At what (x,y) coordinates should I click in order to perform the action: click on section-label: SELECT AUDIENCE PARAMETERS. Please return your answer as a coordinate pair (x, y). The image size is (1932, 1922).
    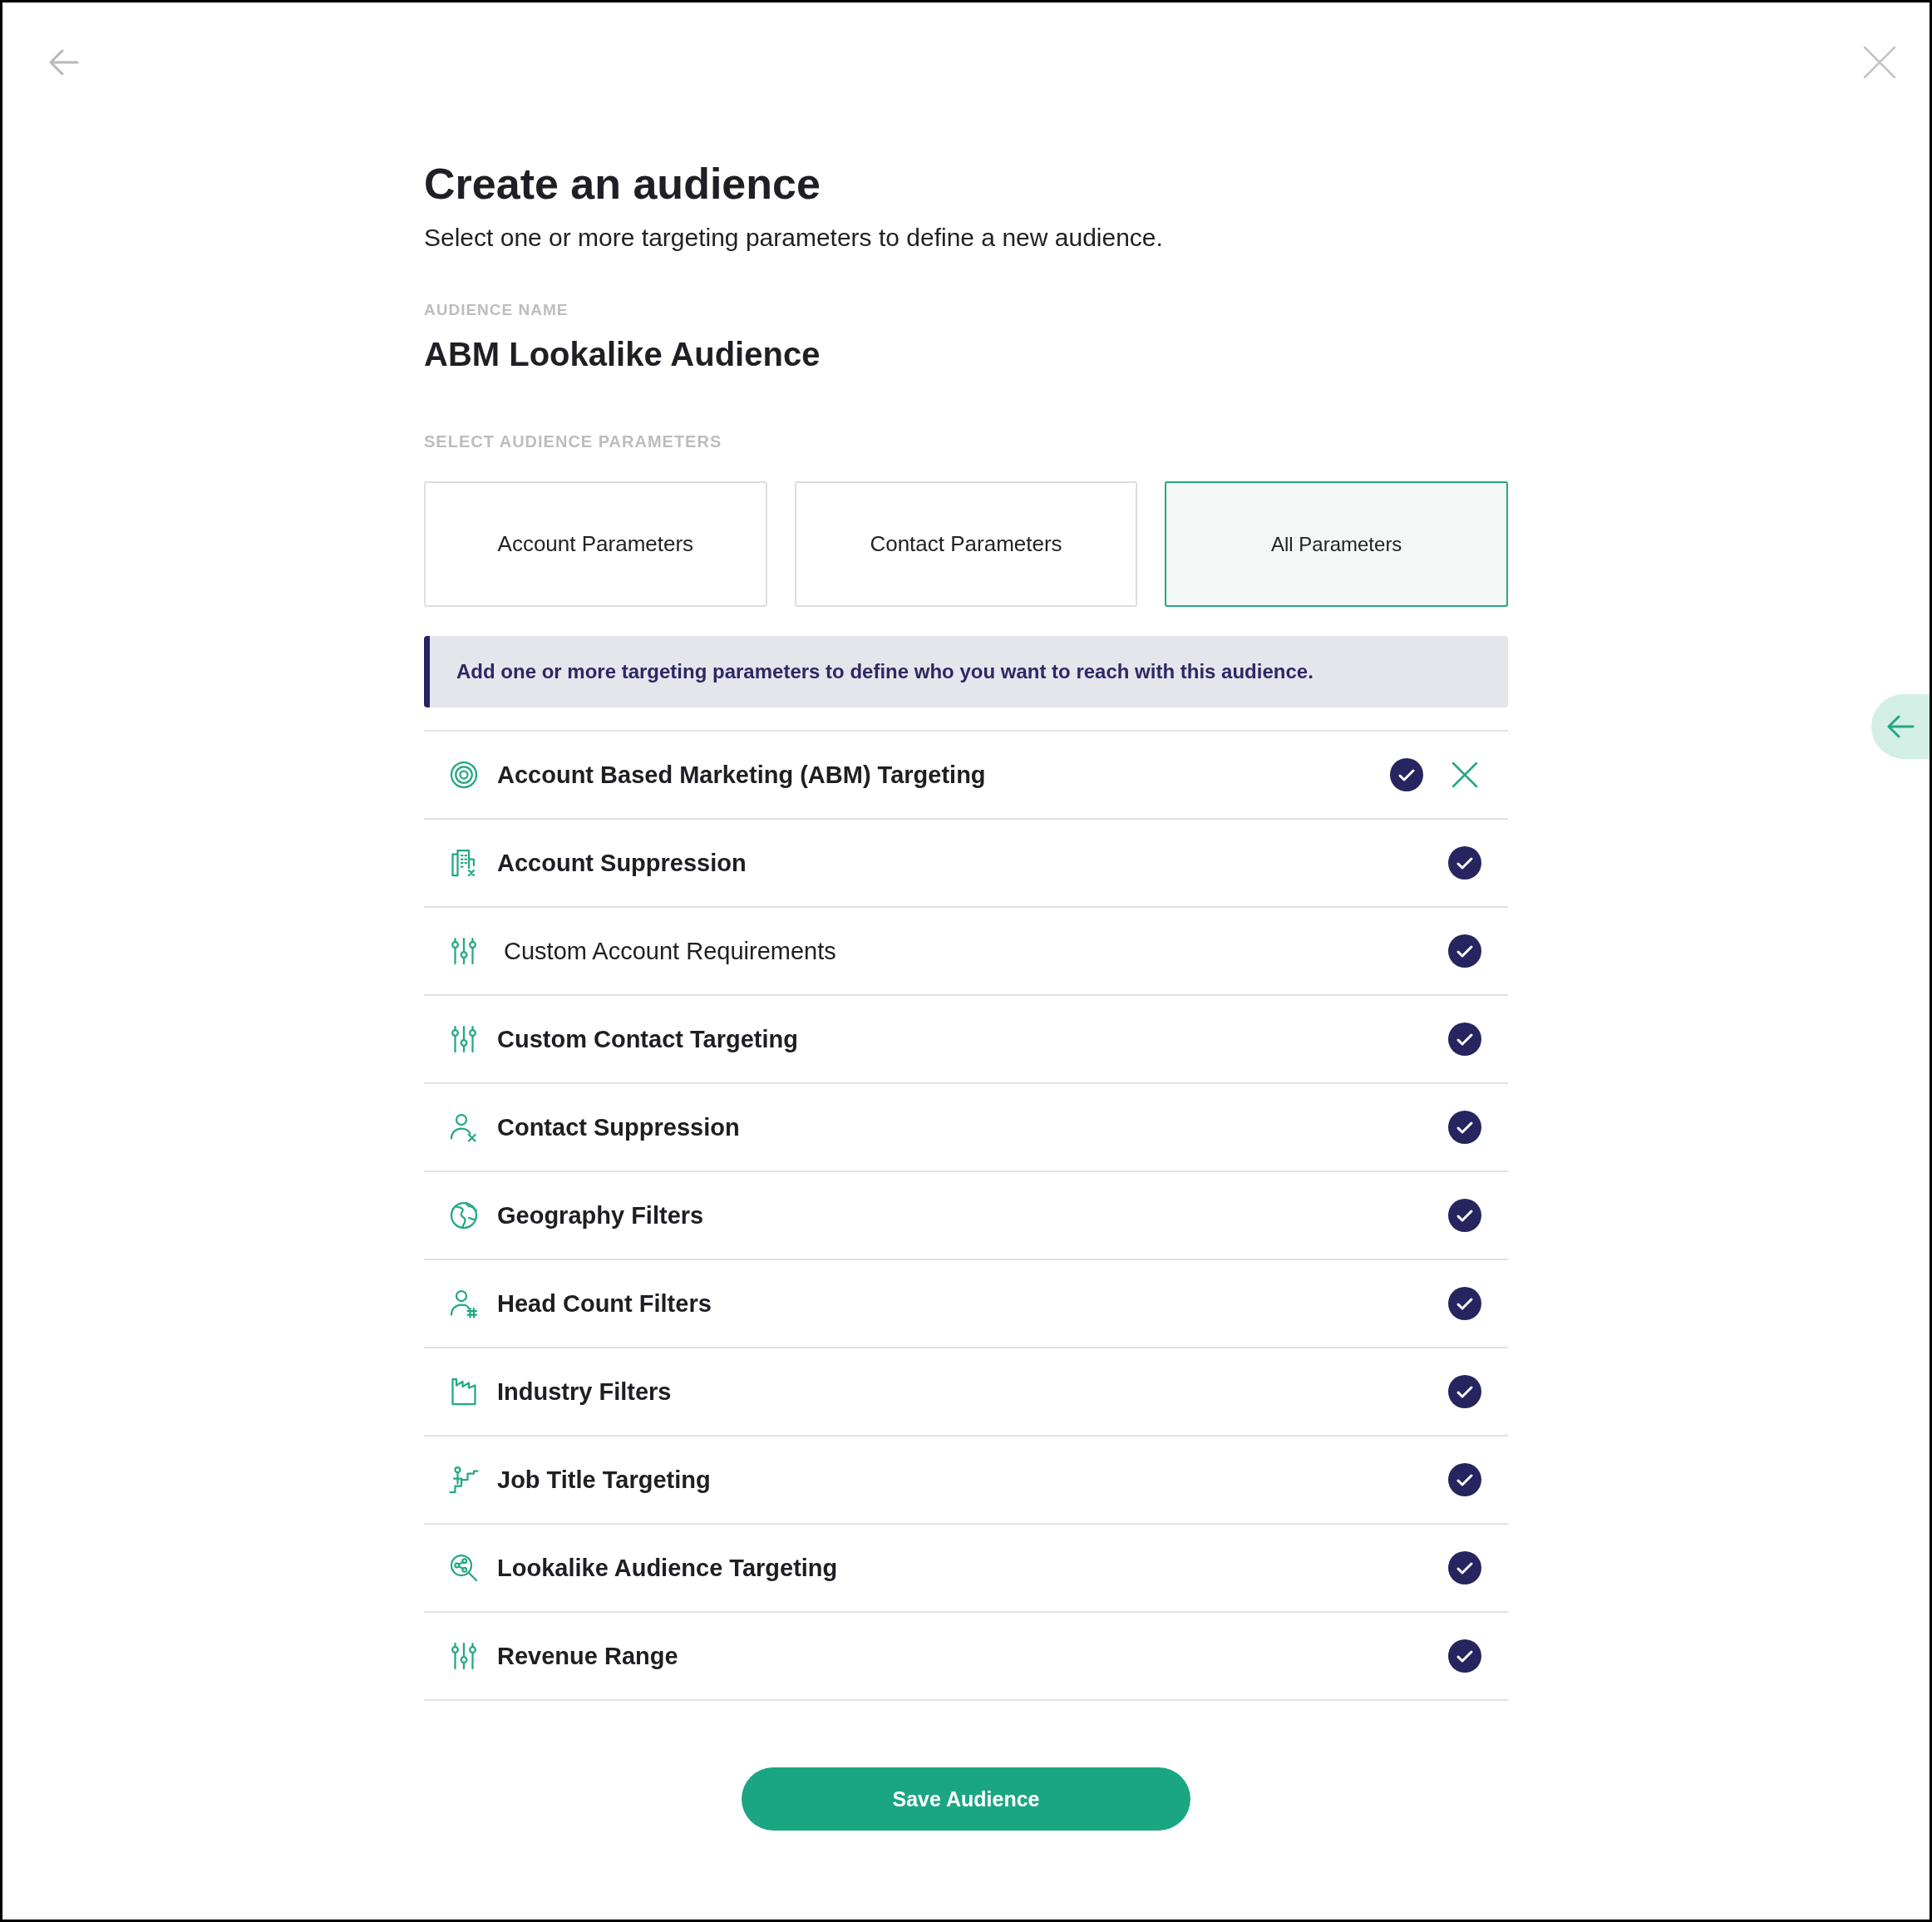
    Looking at the image, I should click on (573, 441).